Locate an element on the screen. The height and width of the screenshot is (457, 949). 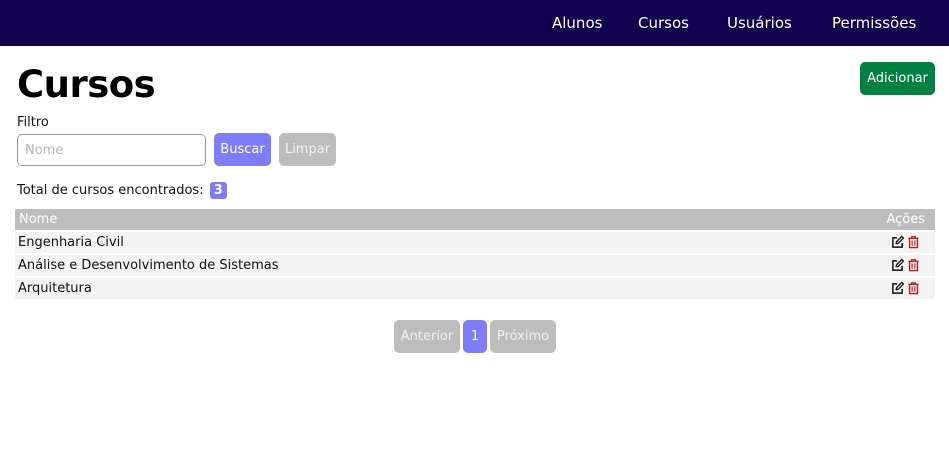
nav-link-usuarios: Usuários is located at coordinates (759, 23).